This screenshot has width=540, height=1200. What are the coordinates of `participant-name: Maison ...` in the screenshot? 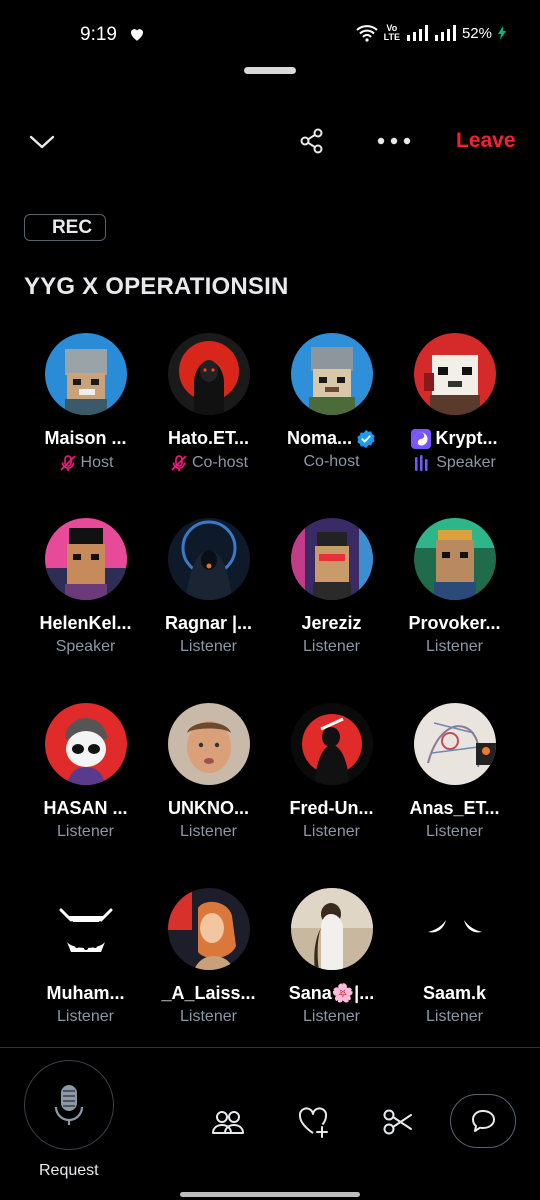 It's located at (85, 438).